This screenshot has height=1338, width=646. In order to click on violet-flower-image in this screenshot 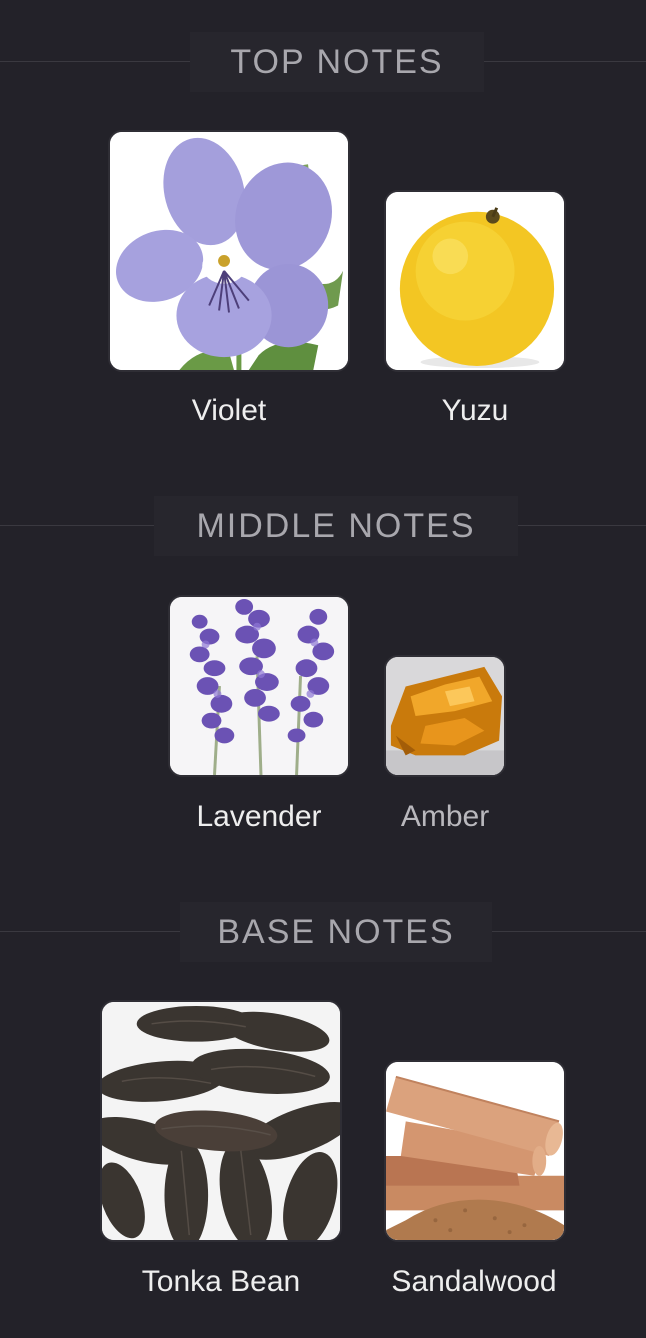, I will do `click(229, 251)`.